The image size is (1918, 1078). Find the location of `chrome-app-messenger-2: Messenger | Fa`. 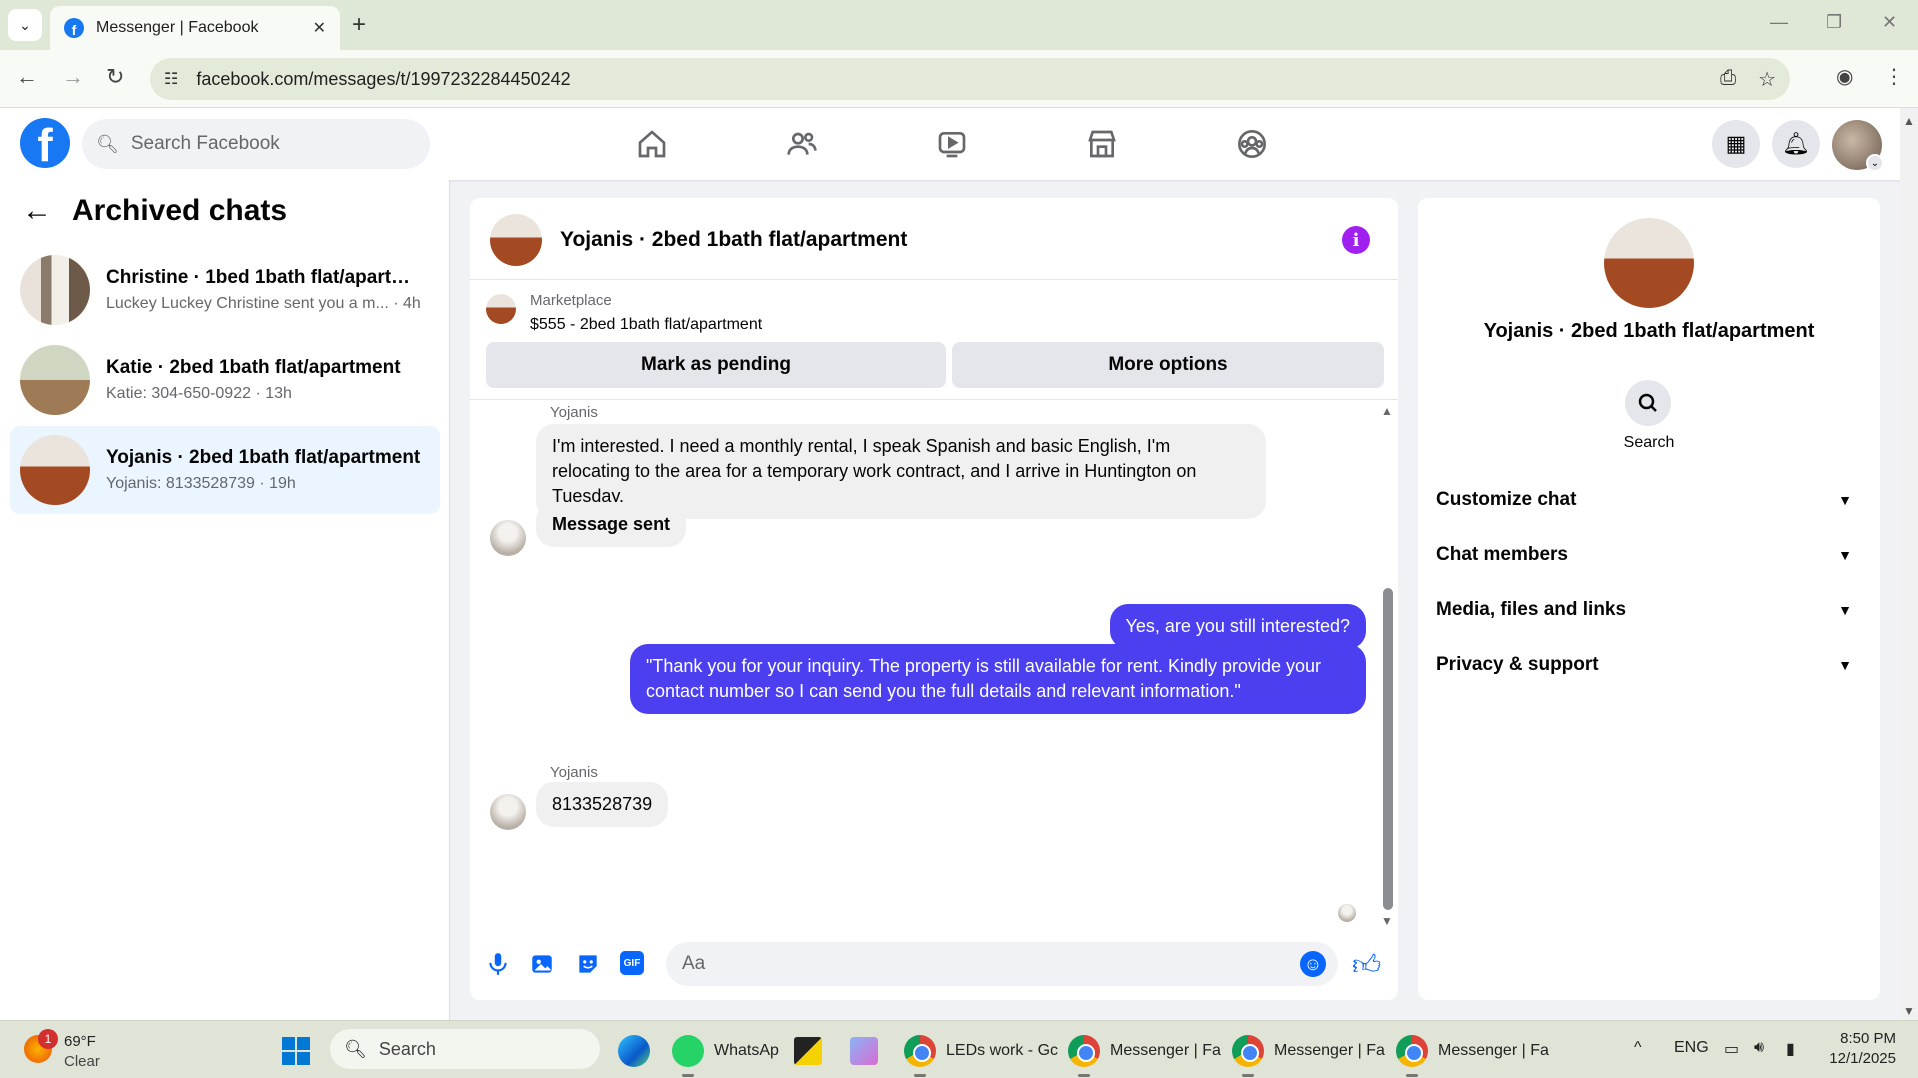

chrome-app-messenger-2: Messenger | Fa is located at coordinates (1308, 1054).